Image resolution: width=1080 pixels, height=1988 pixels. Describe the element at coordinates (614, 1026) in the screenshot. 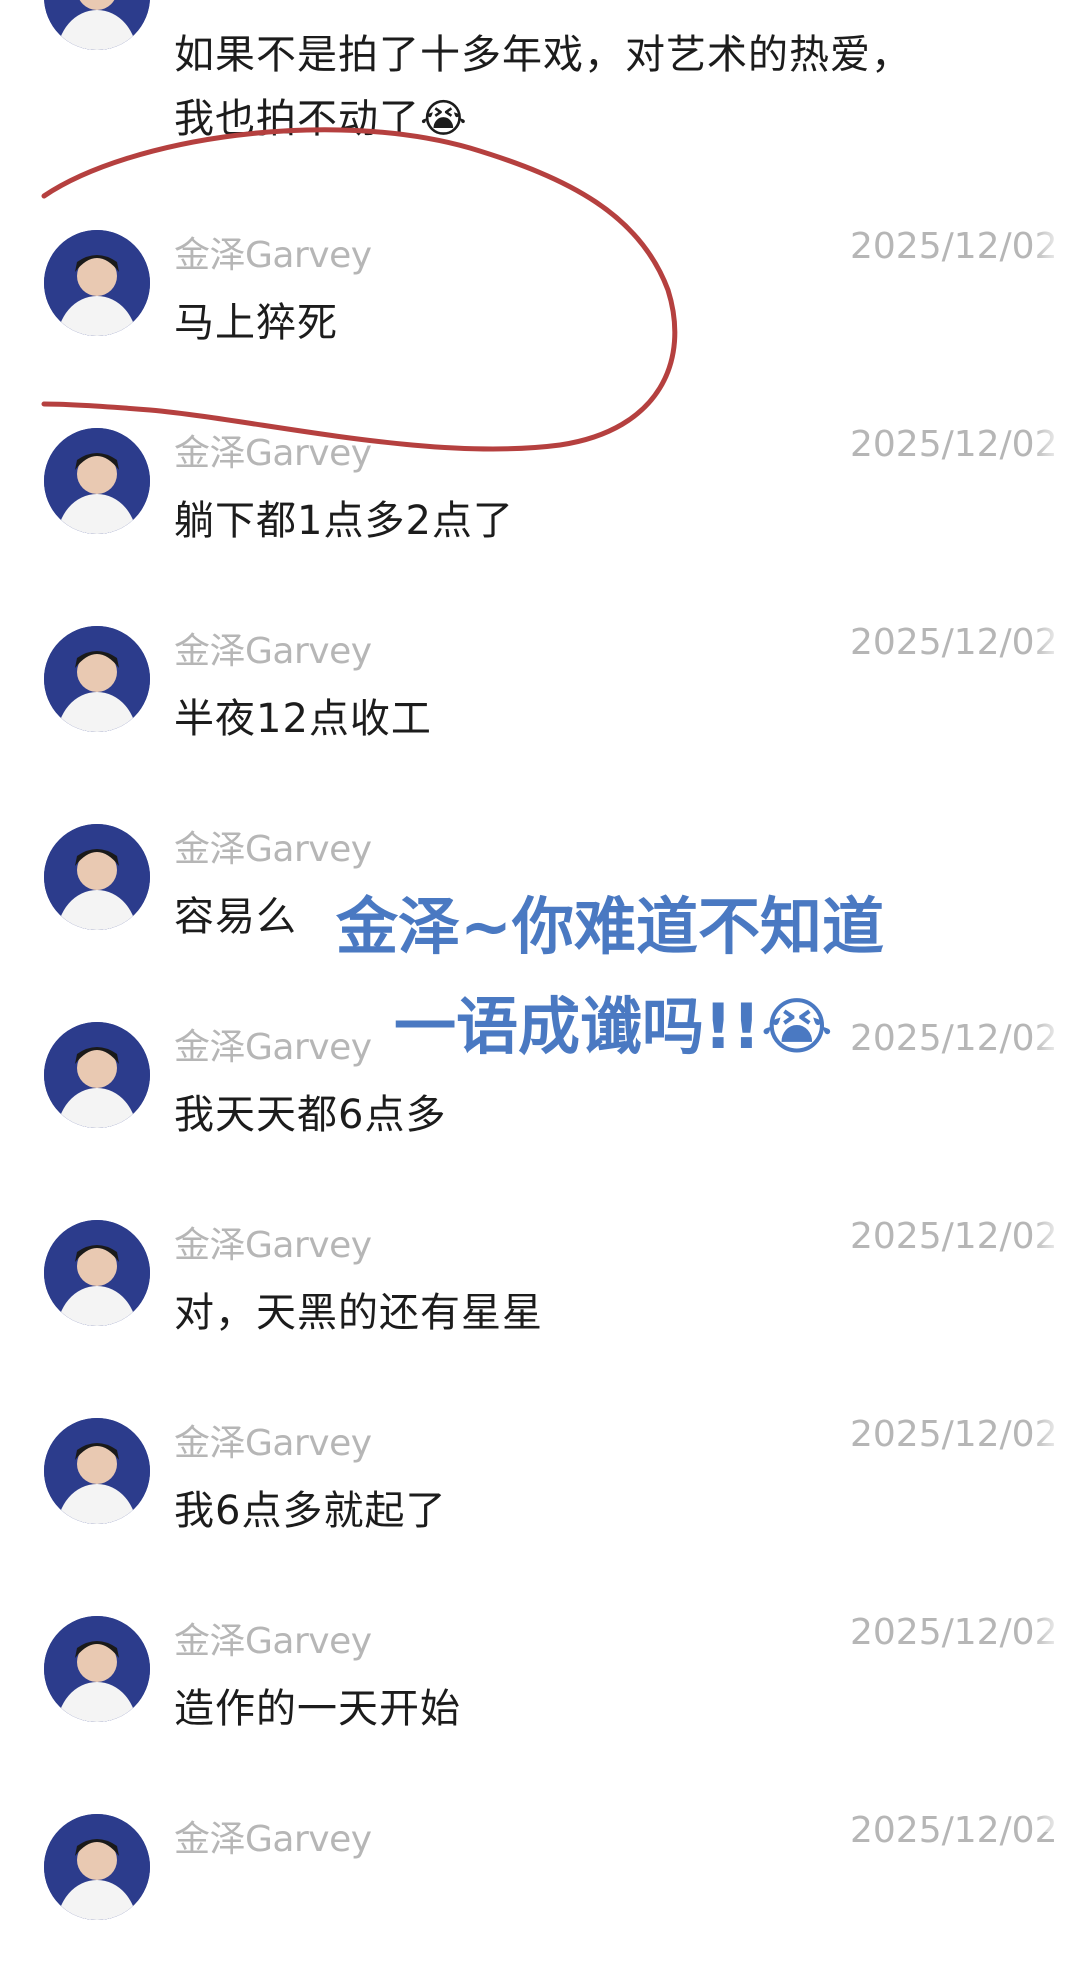

I see `overlay-commentary-line2: 一语成谶吗!!😭` at that location.